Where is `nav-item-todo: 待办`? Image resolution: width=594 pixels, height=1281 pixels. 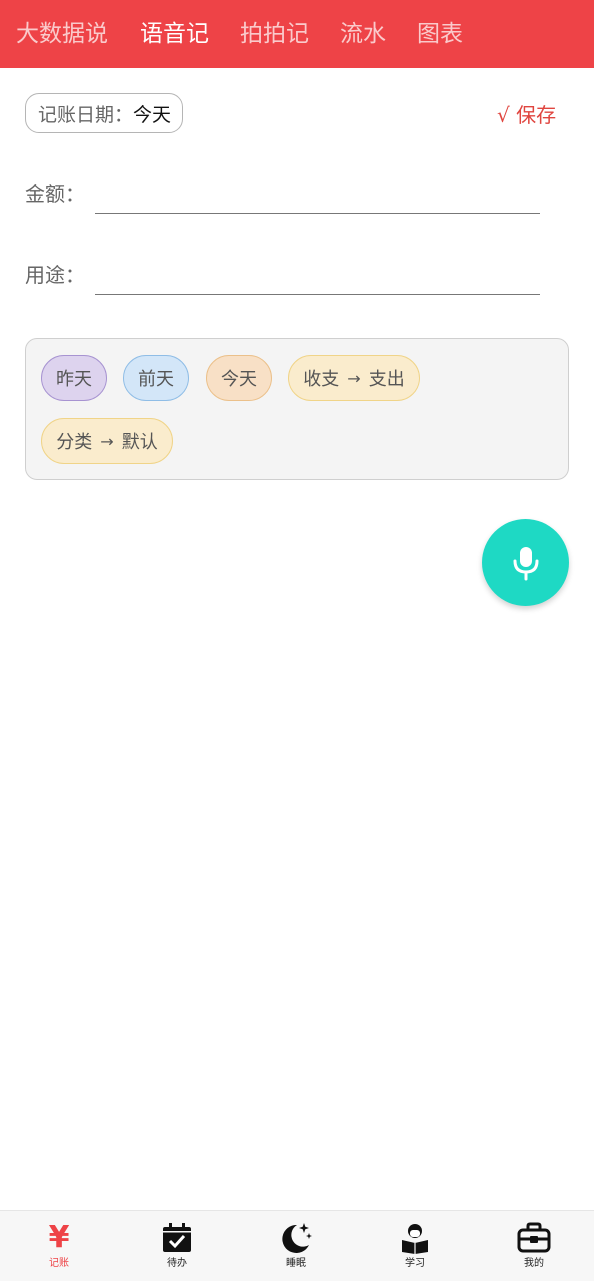
nav-item-todo: 待办 is located at coordinates (177, 1246).